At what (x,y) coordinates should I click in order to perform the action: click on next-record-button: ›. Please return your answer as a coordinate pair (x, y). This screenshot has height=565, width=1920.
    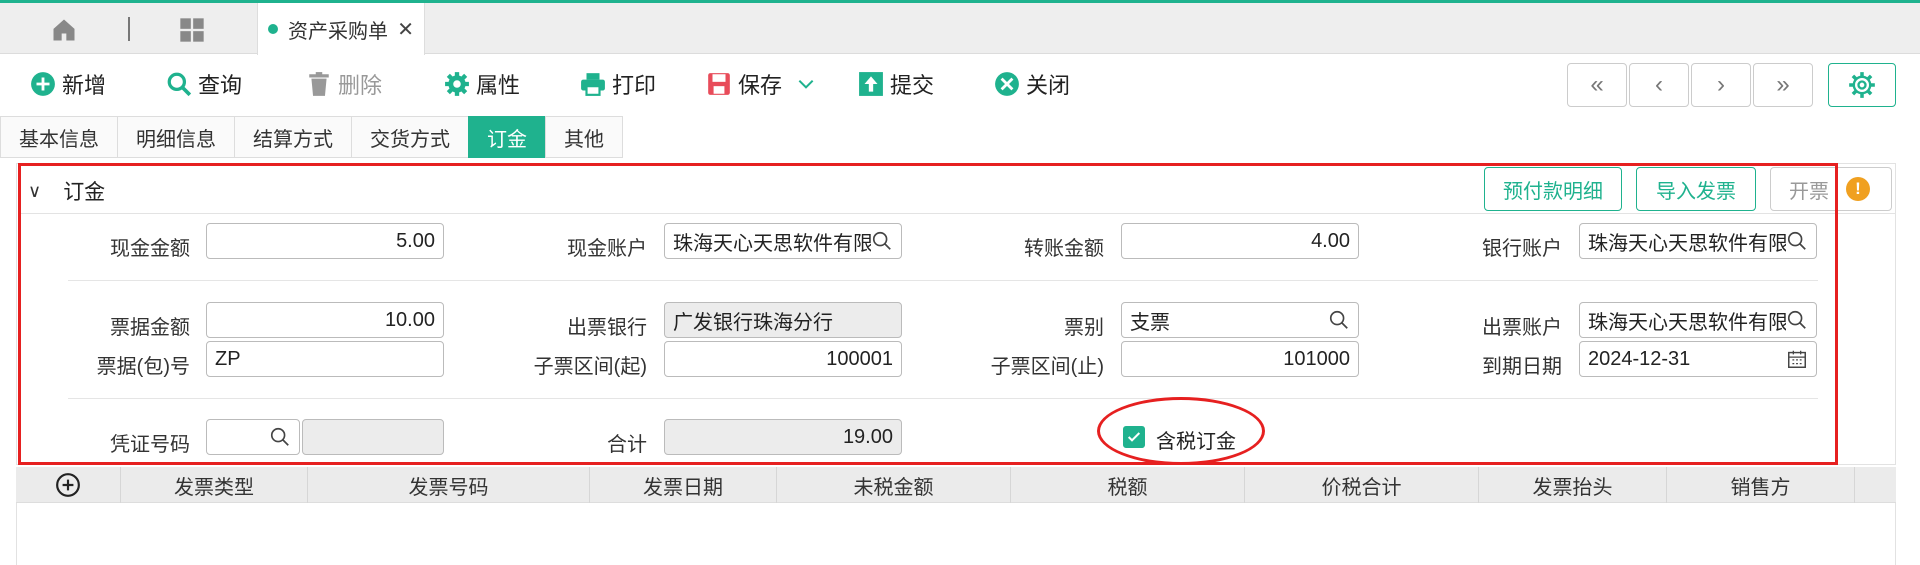
    Looking at the image, I should click on (1721, 85).